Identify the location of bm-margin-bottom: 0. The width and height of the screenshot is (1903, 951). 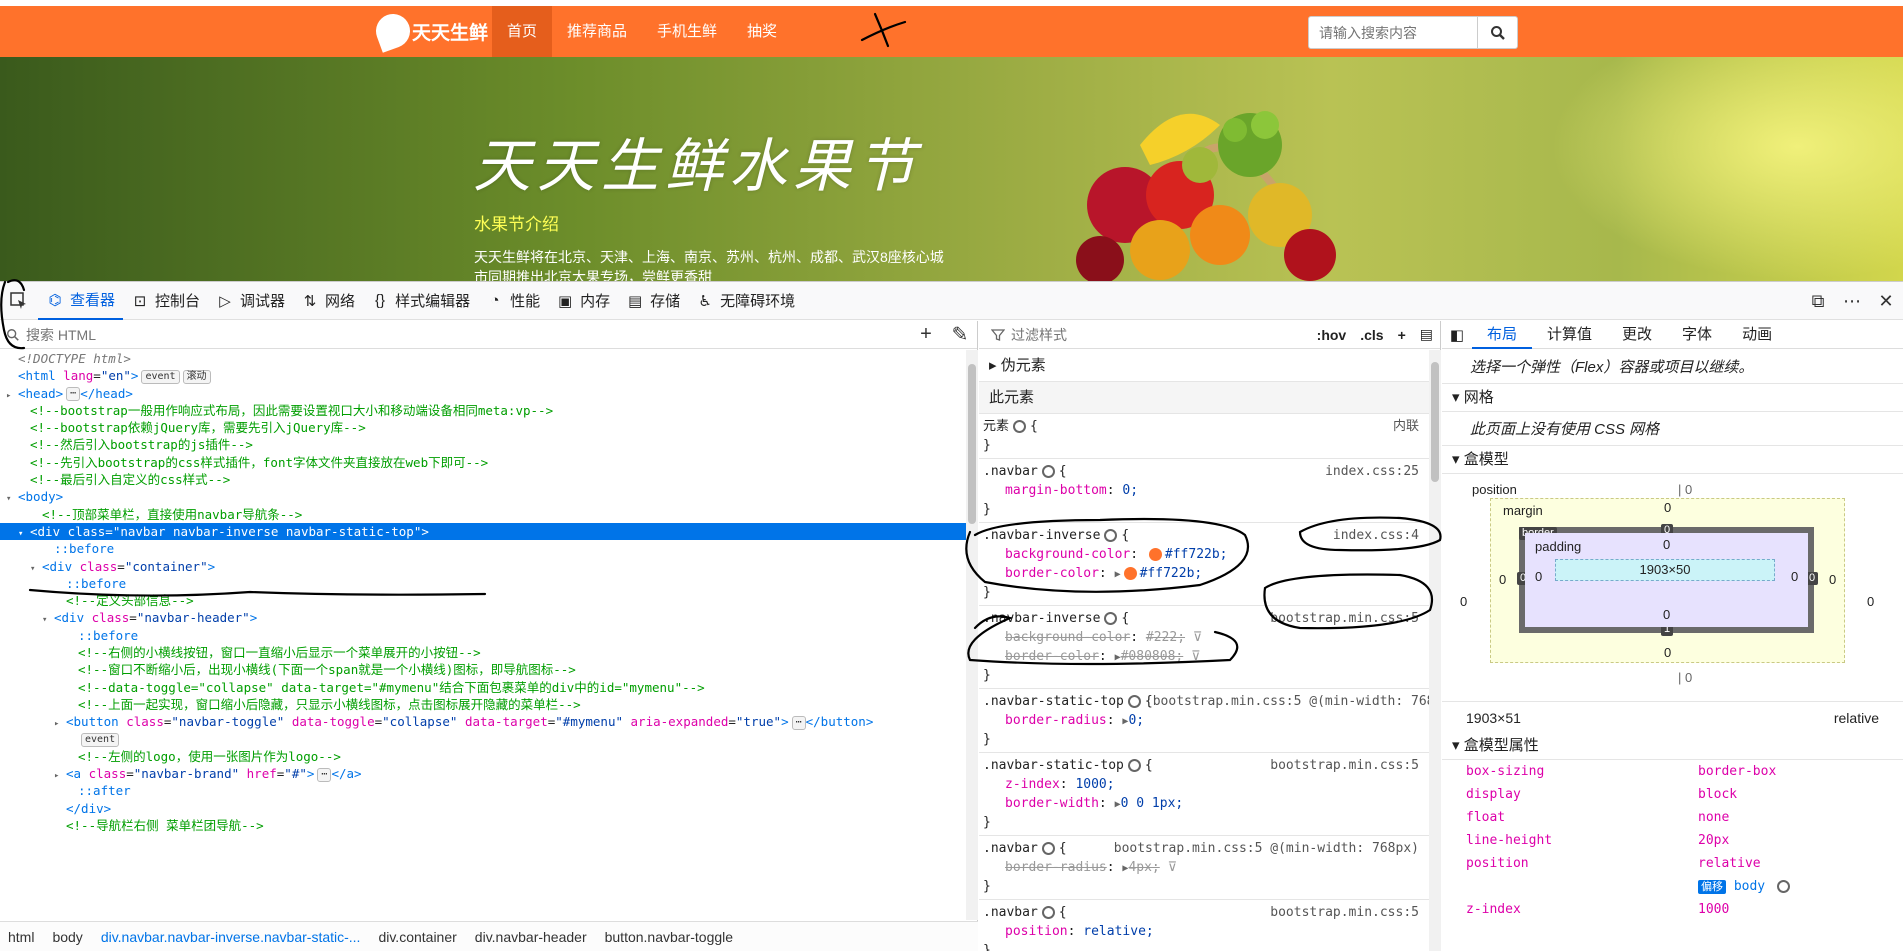
(1667, 652).